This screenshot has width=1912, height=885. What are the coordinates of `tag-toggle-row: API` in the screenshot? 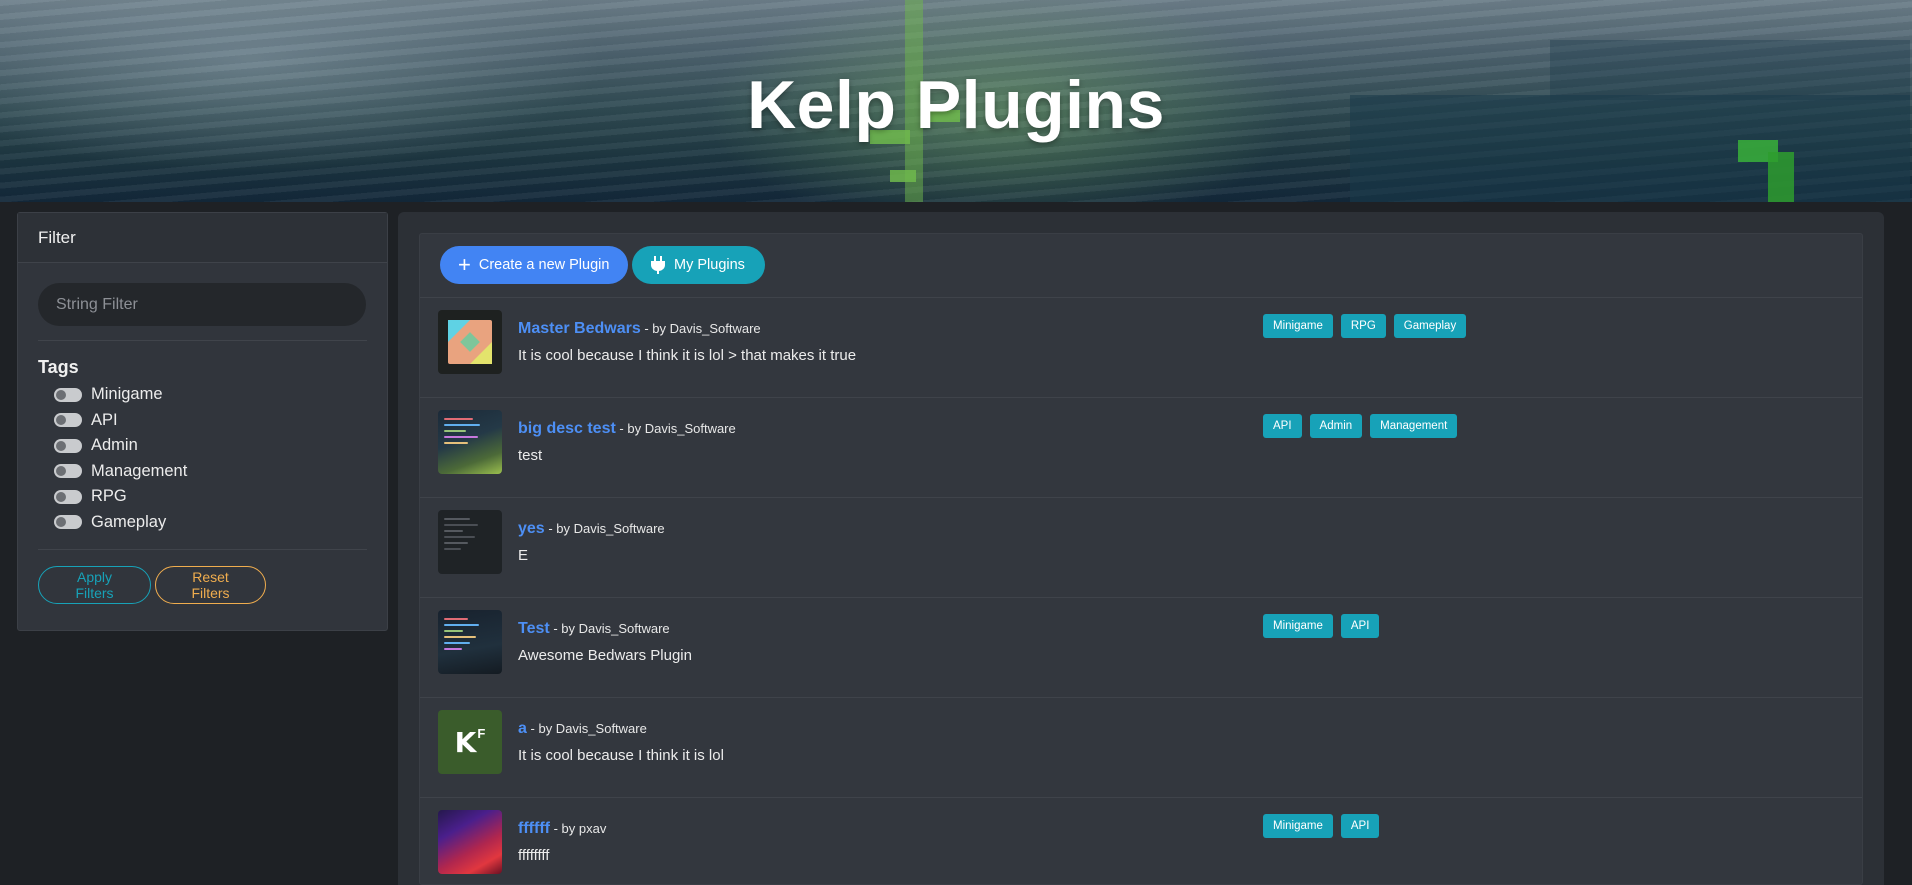 It's located at (202, 421).